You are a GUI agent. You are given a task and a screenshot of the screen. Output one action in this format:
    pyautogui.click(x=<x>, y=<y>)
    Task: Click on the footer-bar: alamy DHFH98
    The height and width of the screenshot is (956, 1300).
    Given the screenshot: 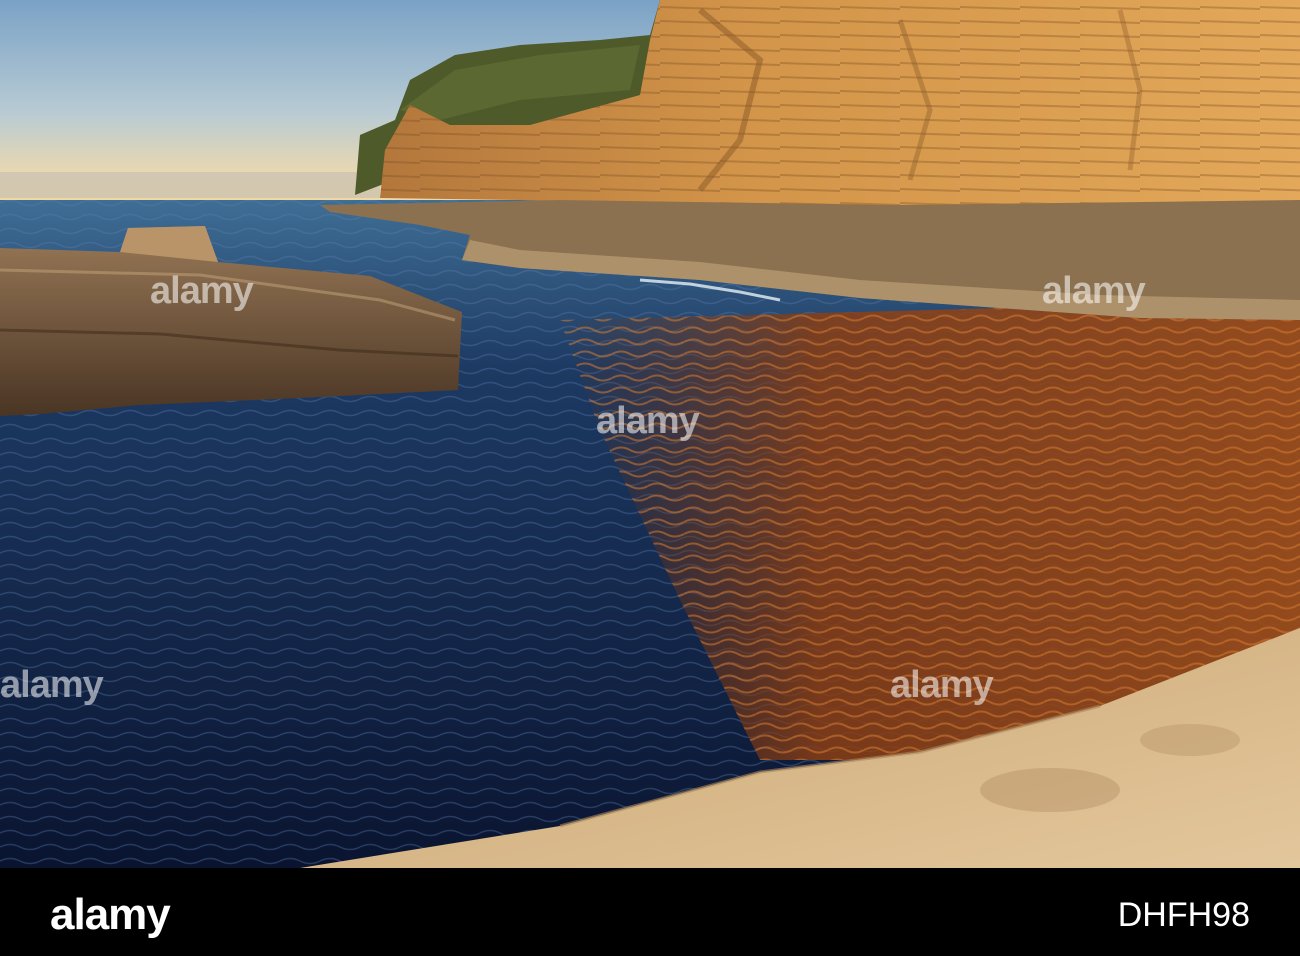 What is the action you would take?
    pyautogui.click(x=650, y=912)
    